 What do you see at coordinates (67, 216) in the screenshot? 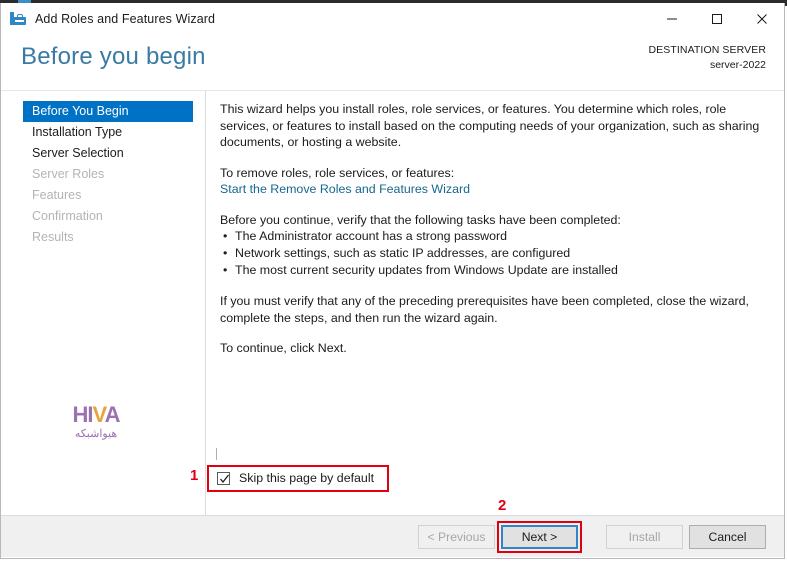
I see `sidebar-item-confirmation: Confirmation` at bounding box center [67, 216].